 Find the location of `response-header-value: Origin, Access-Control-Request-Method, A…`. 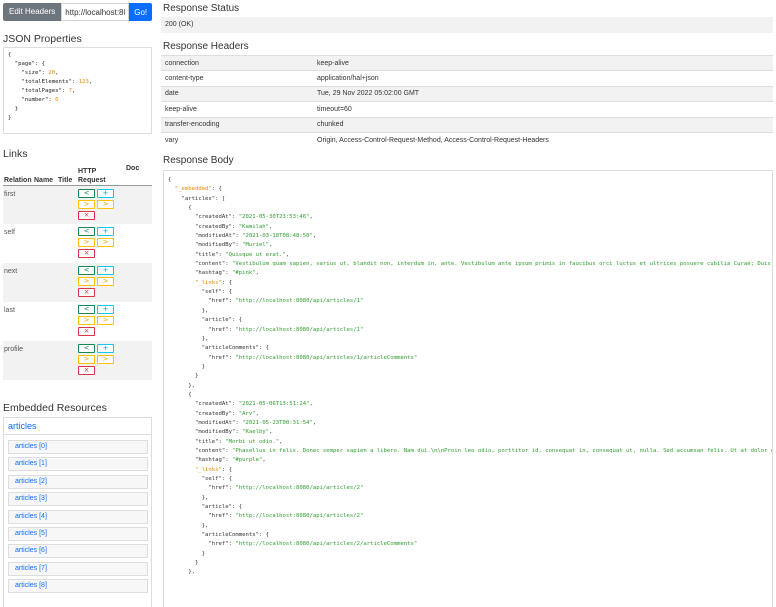

response-header-value: Origin, Access-Control-Request-Method, A… is located at coordinates (543, 139).